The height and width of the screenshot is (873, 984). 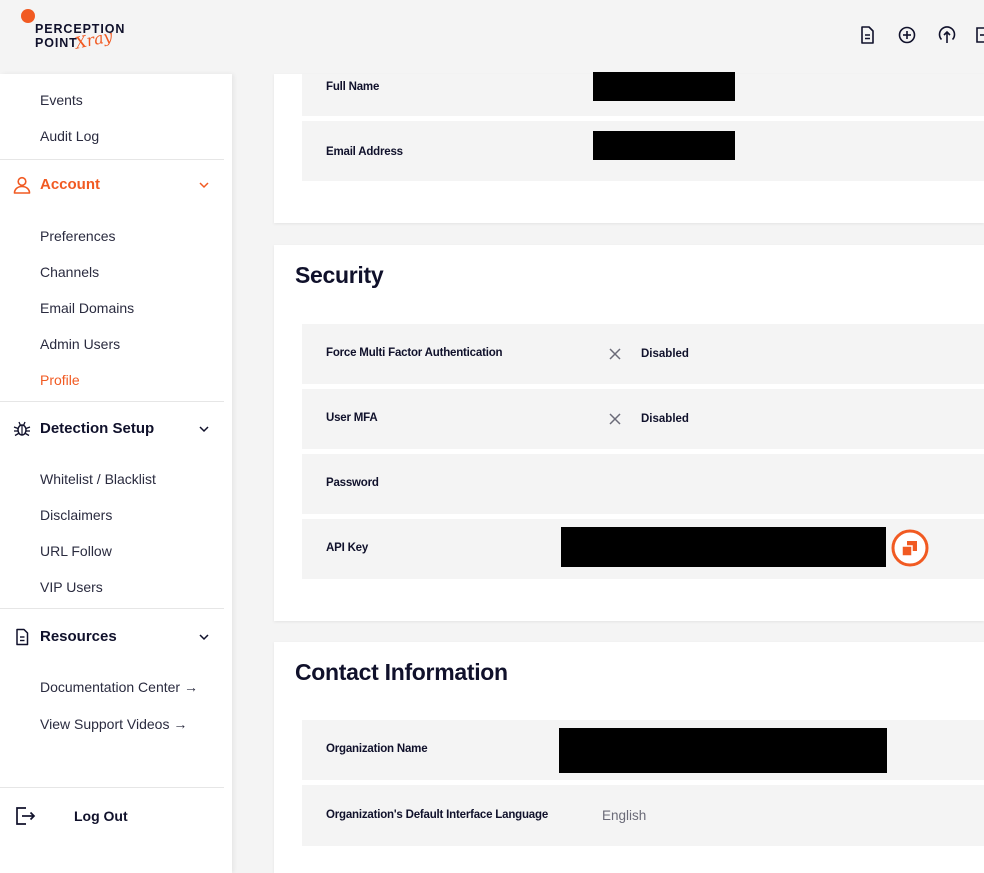 What do you see at coordinates (979, 35) in the screenshot?
I see `export-icon` at bounding box center [979, 35].